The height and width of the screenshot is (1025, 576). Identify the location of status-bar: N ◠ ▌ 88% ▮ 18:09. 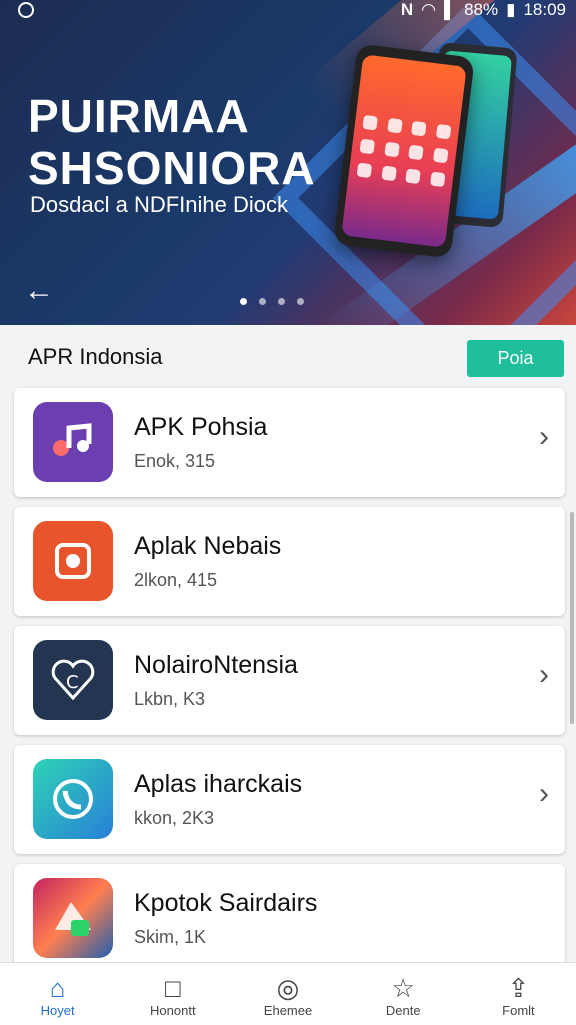
(288, 11).